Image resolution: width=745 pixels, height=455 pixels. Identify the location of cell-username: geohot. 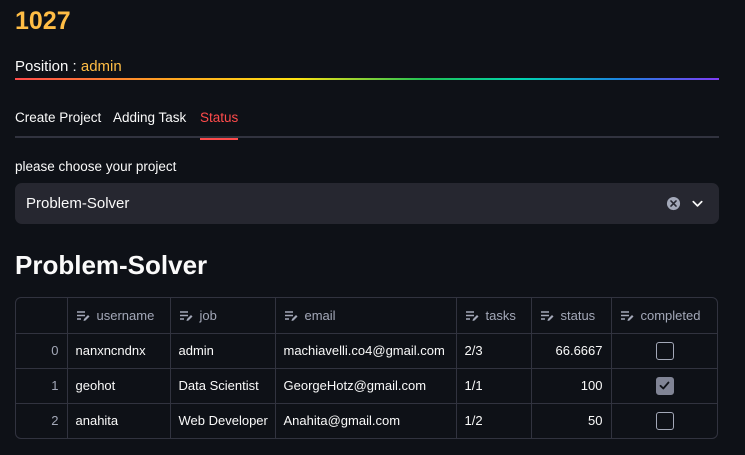
(119, 386).